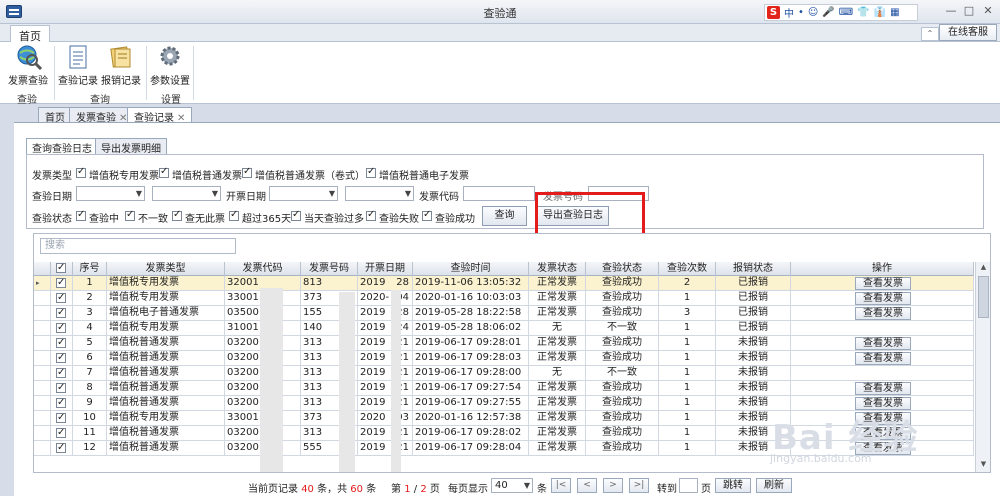 The width and height of the screenshot is (1000, 496). I want to click on column-header: 查验状态, so click(622, 269).